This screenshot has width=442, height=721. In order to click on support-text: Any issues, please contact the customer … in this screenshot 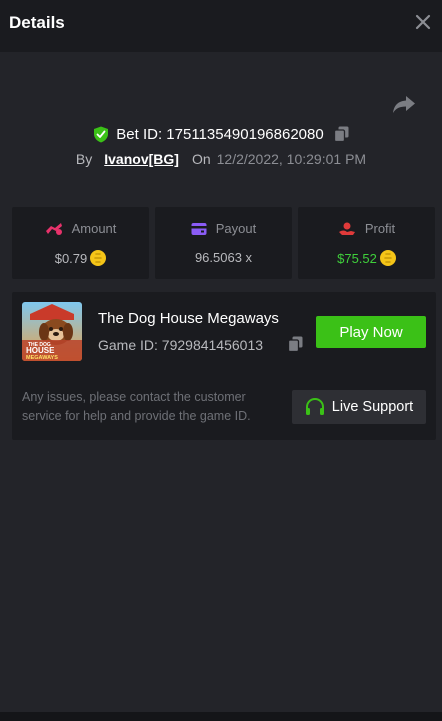, I will do `click(136, 406)`.